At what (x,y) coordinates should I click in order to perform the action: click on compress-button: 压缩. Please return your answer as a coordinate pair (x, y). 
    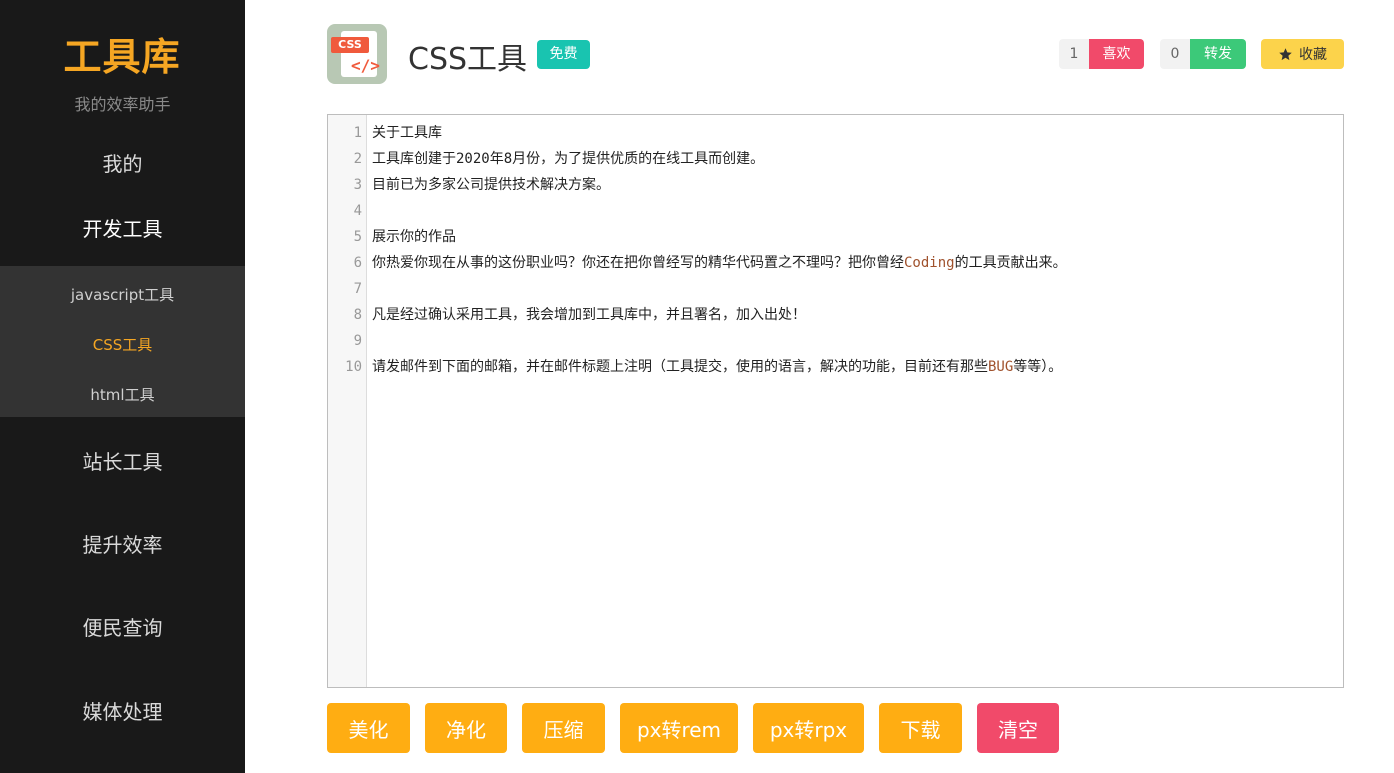
    Looking at the image, I should click on (563, 728).